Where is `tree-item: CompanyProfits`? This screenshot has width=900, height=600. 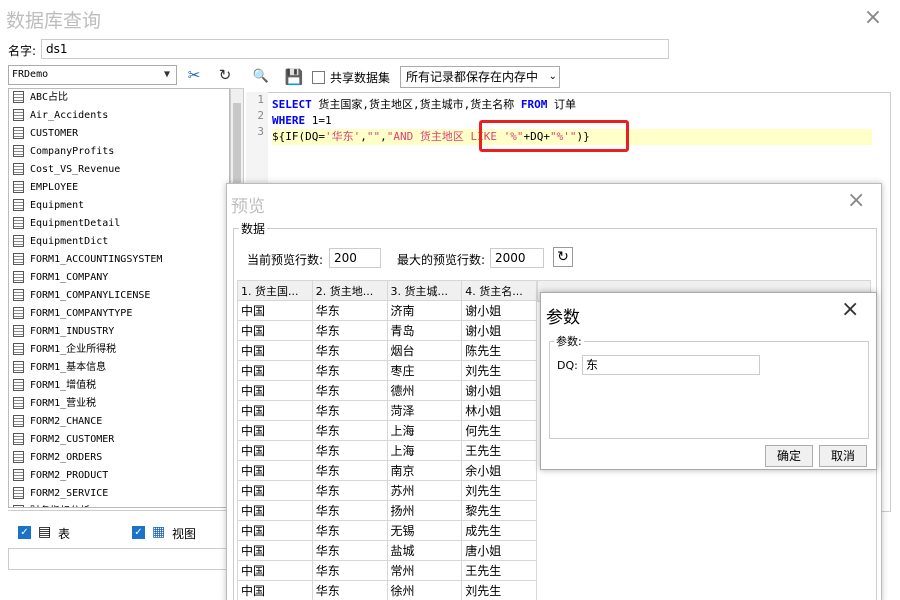
tree-item: CompanyProfits is located at coordinates (119, 152).